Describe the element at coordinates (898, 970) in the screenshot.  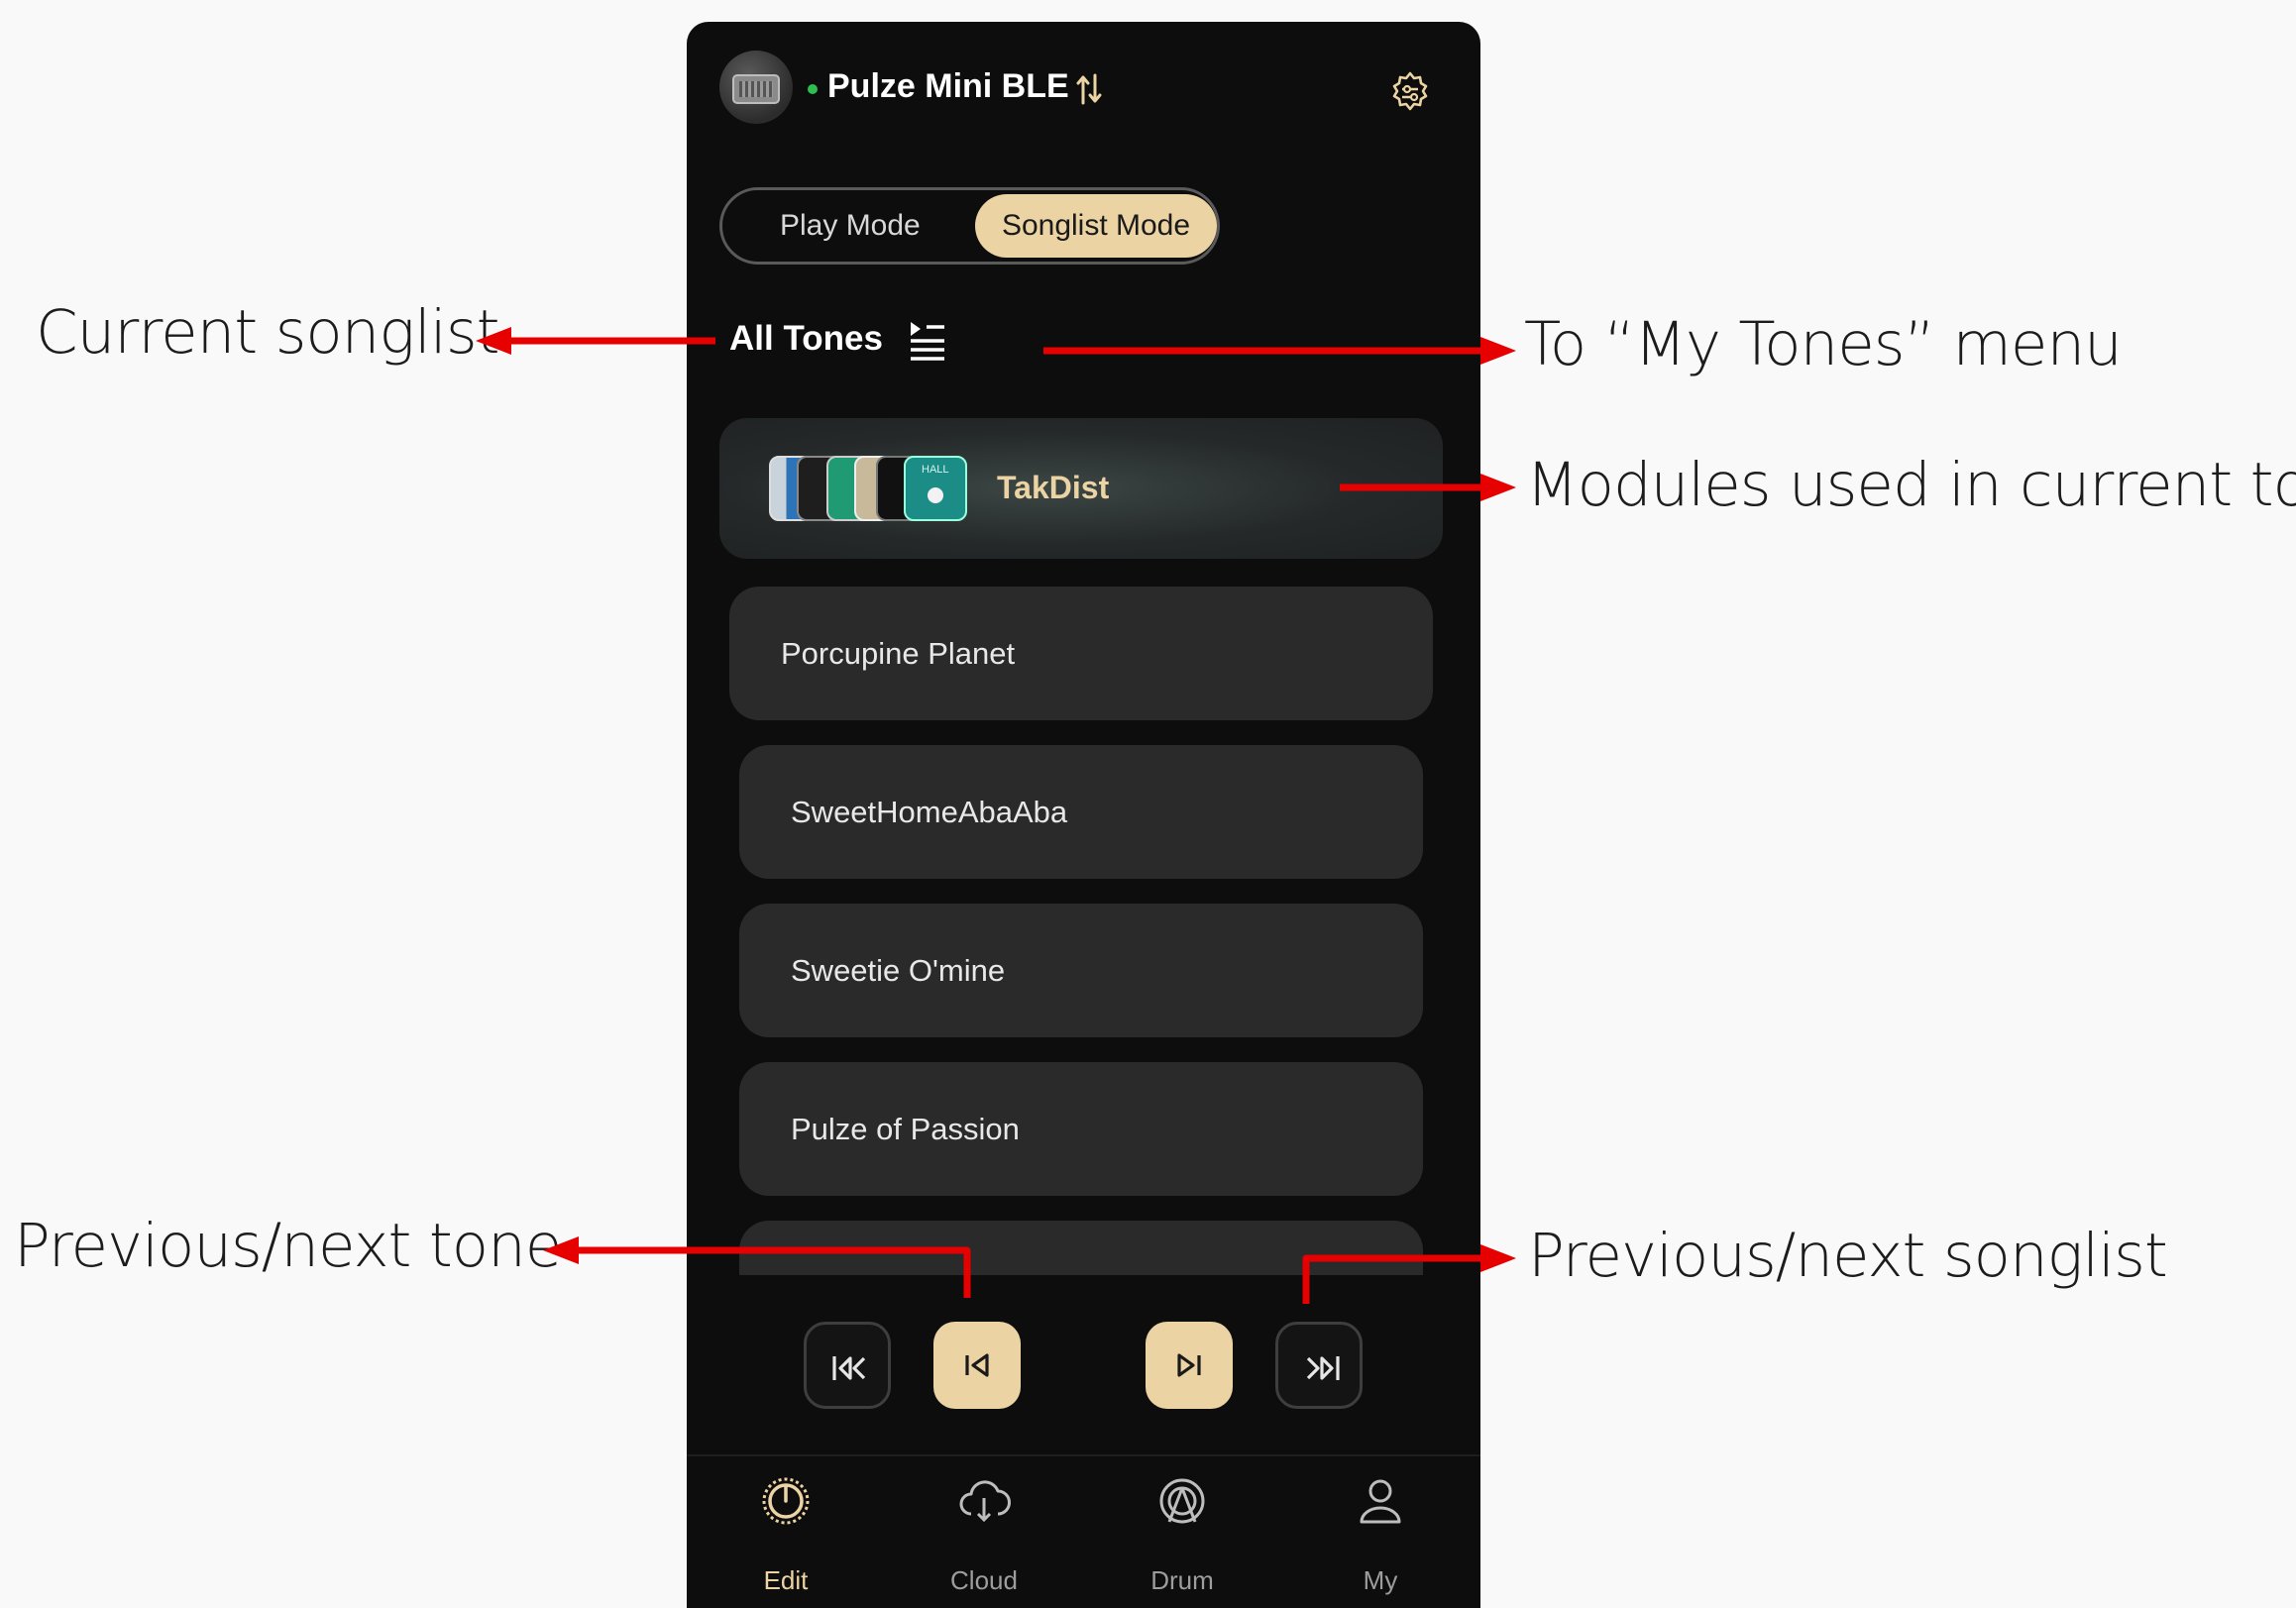
I see `tone-name: Sweetie O'mine` at that location.